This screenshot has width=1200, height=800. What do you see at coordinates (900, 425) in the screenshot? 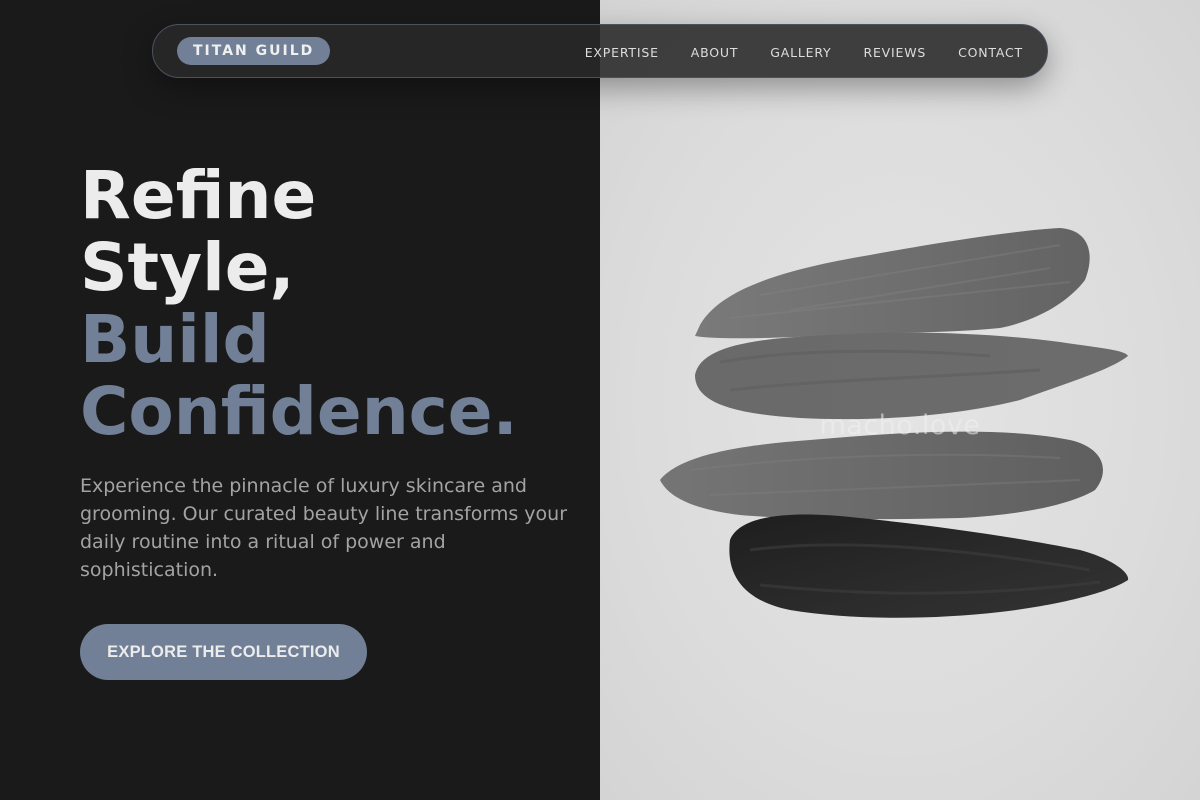
I see `watermark-text: macho.love` at bounding box center [900, 425].